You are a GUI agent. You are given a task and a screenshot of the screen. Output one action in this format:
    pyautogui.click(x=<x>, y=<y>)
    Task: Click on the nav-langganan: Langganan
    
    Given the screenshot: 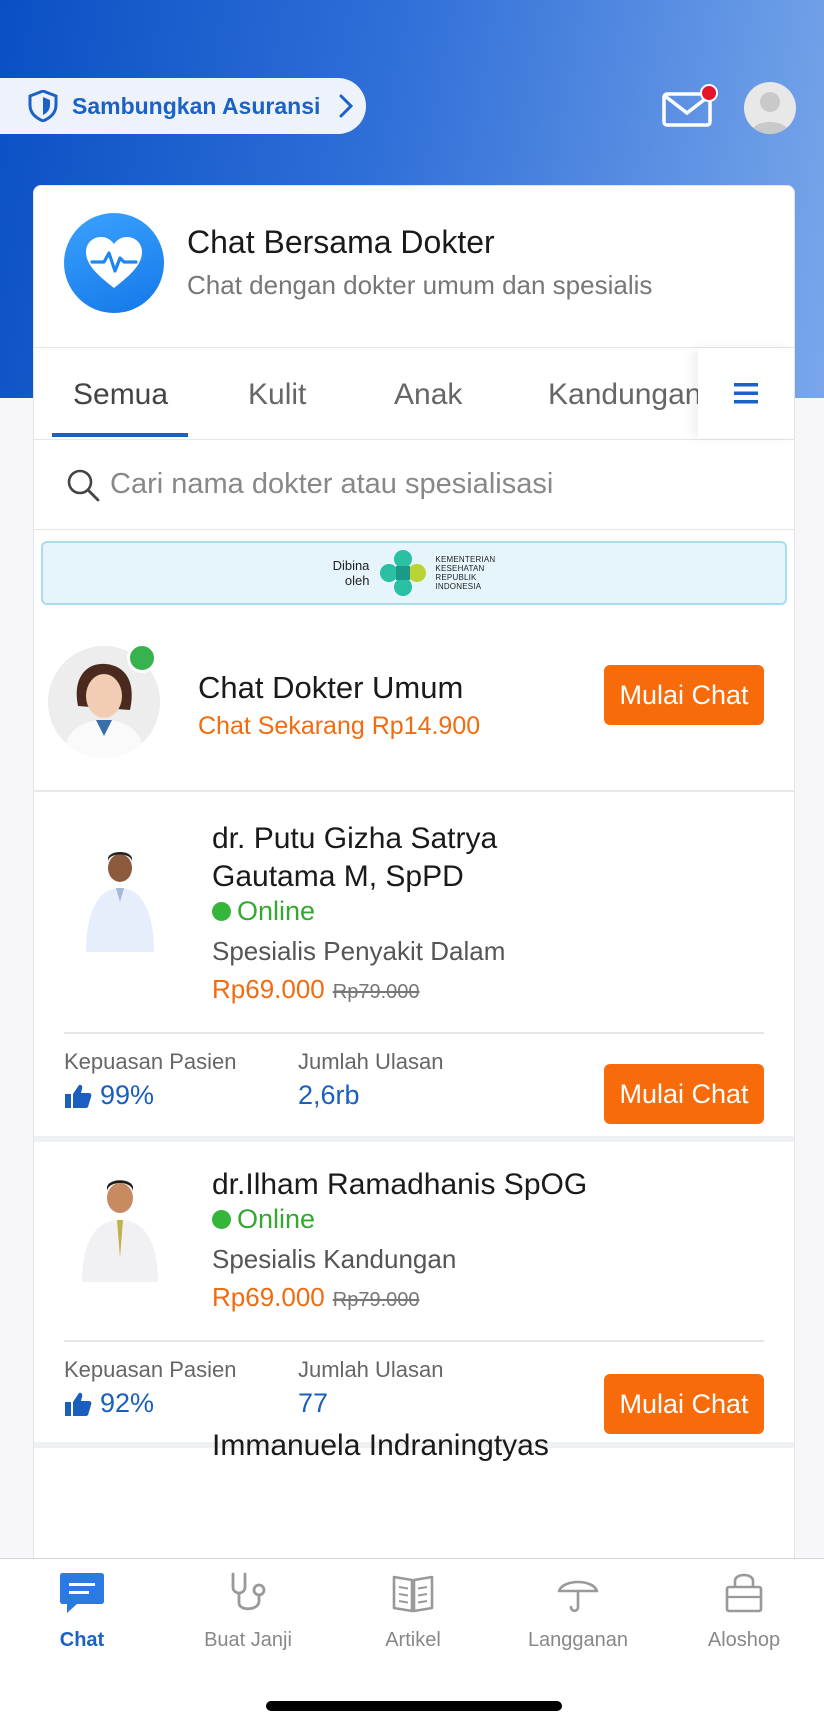 What is the action you would take?
    pyautogui.click(x=578, y=1621)
    